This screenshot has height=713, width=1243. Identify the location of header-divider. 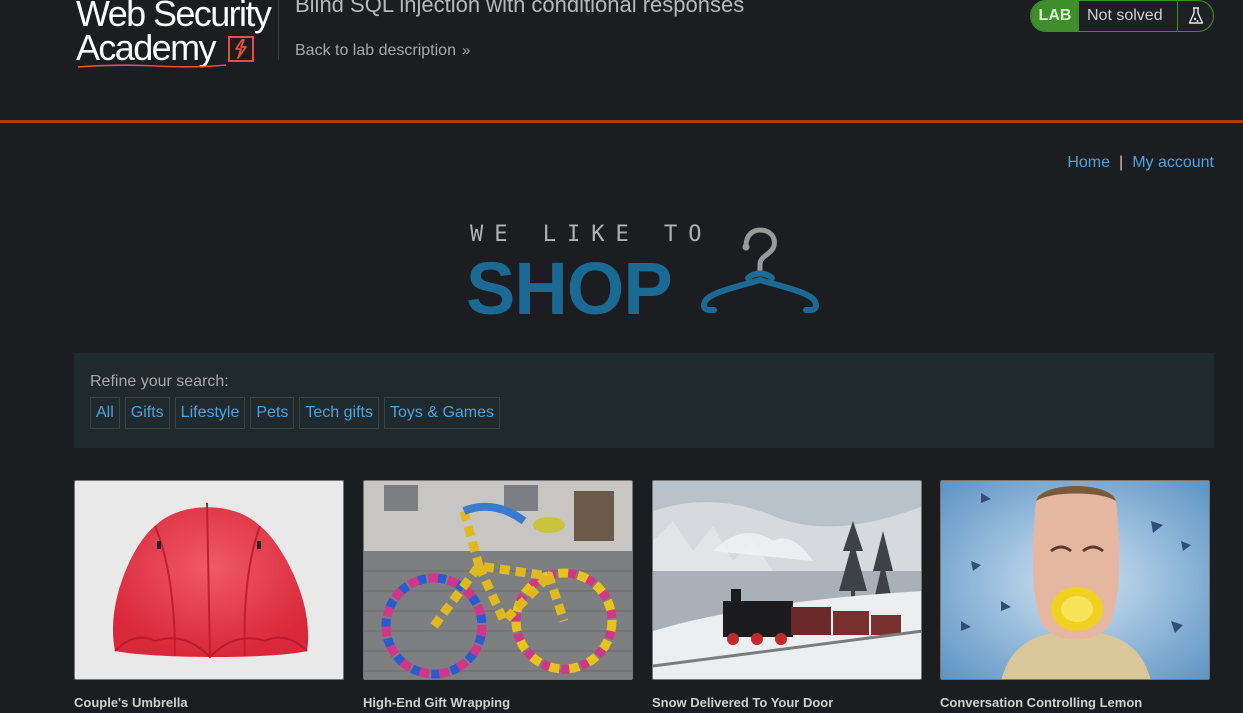
(278, 30).